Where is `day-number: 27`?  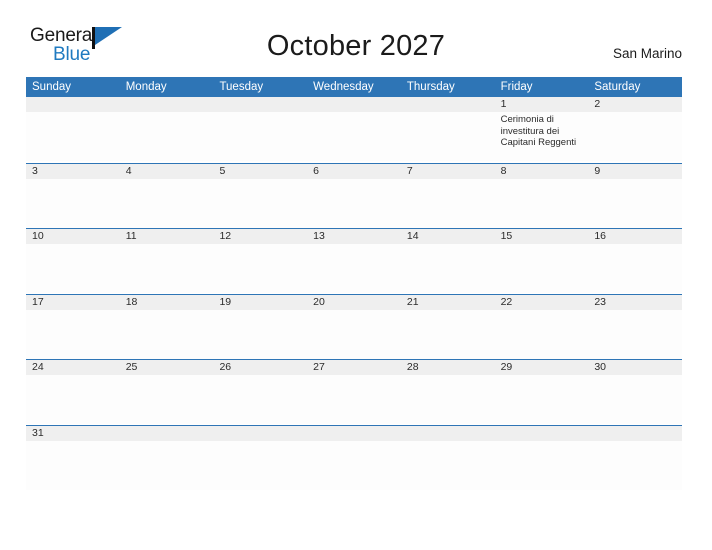
day-number: 27 is located at coordinates (354, 367).